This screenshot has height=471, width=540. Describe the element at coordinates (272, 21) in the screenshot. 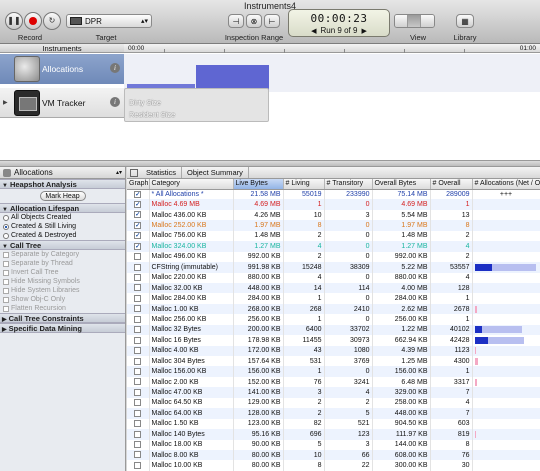

I see `inspection-end-button: ⊢` at that location.